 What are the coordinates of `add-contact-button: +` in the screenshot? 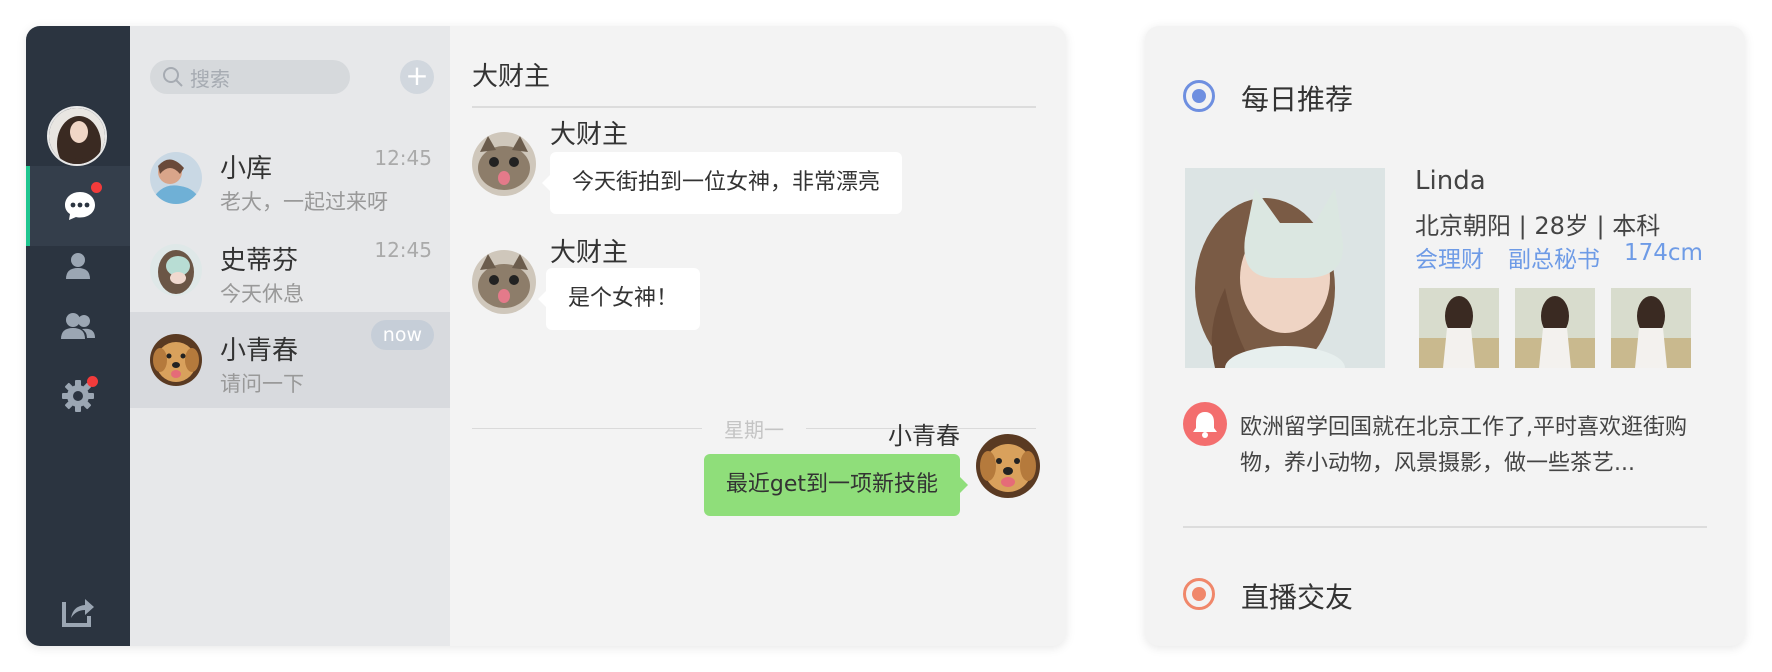 It's located at (417, 77).